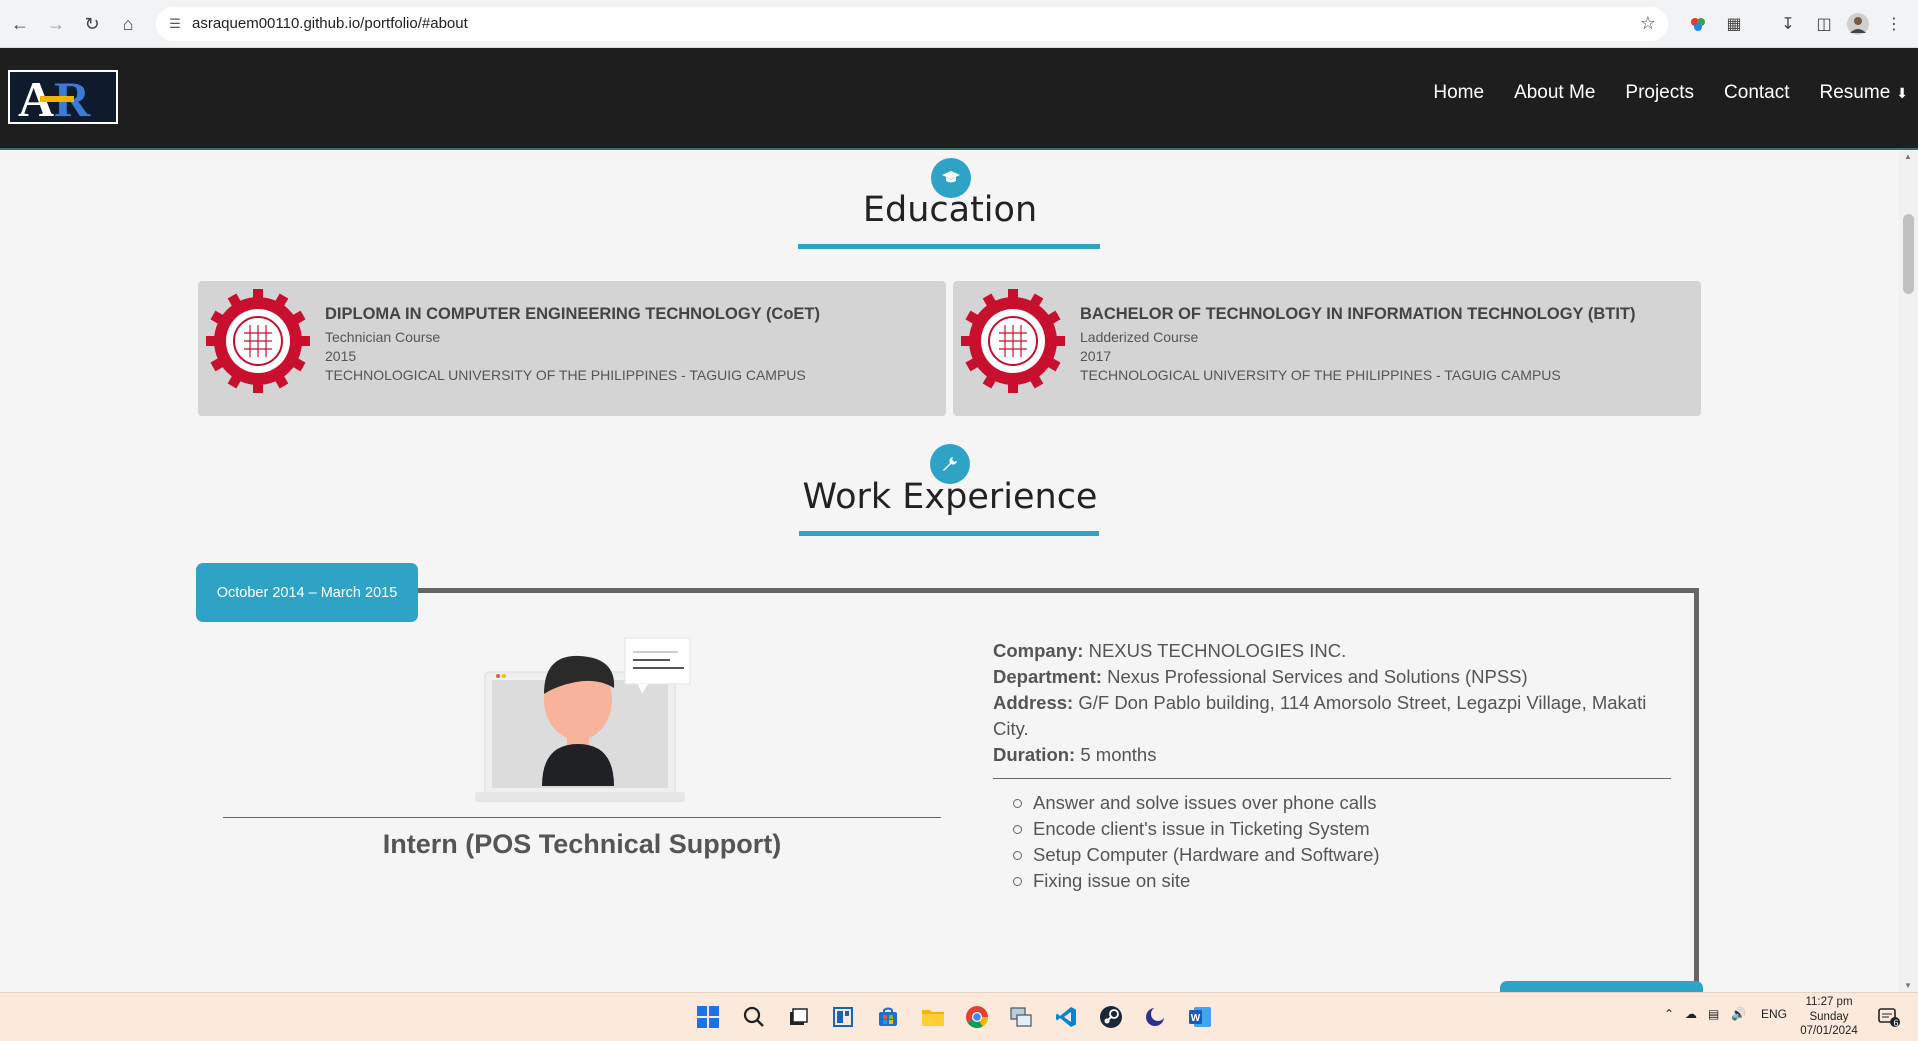 This screenshot has height=1041, width=1918. Describe the element at coordinates (1118, 754) in the screenshot. I see `duration-value: 5 months` at that location.